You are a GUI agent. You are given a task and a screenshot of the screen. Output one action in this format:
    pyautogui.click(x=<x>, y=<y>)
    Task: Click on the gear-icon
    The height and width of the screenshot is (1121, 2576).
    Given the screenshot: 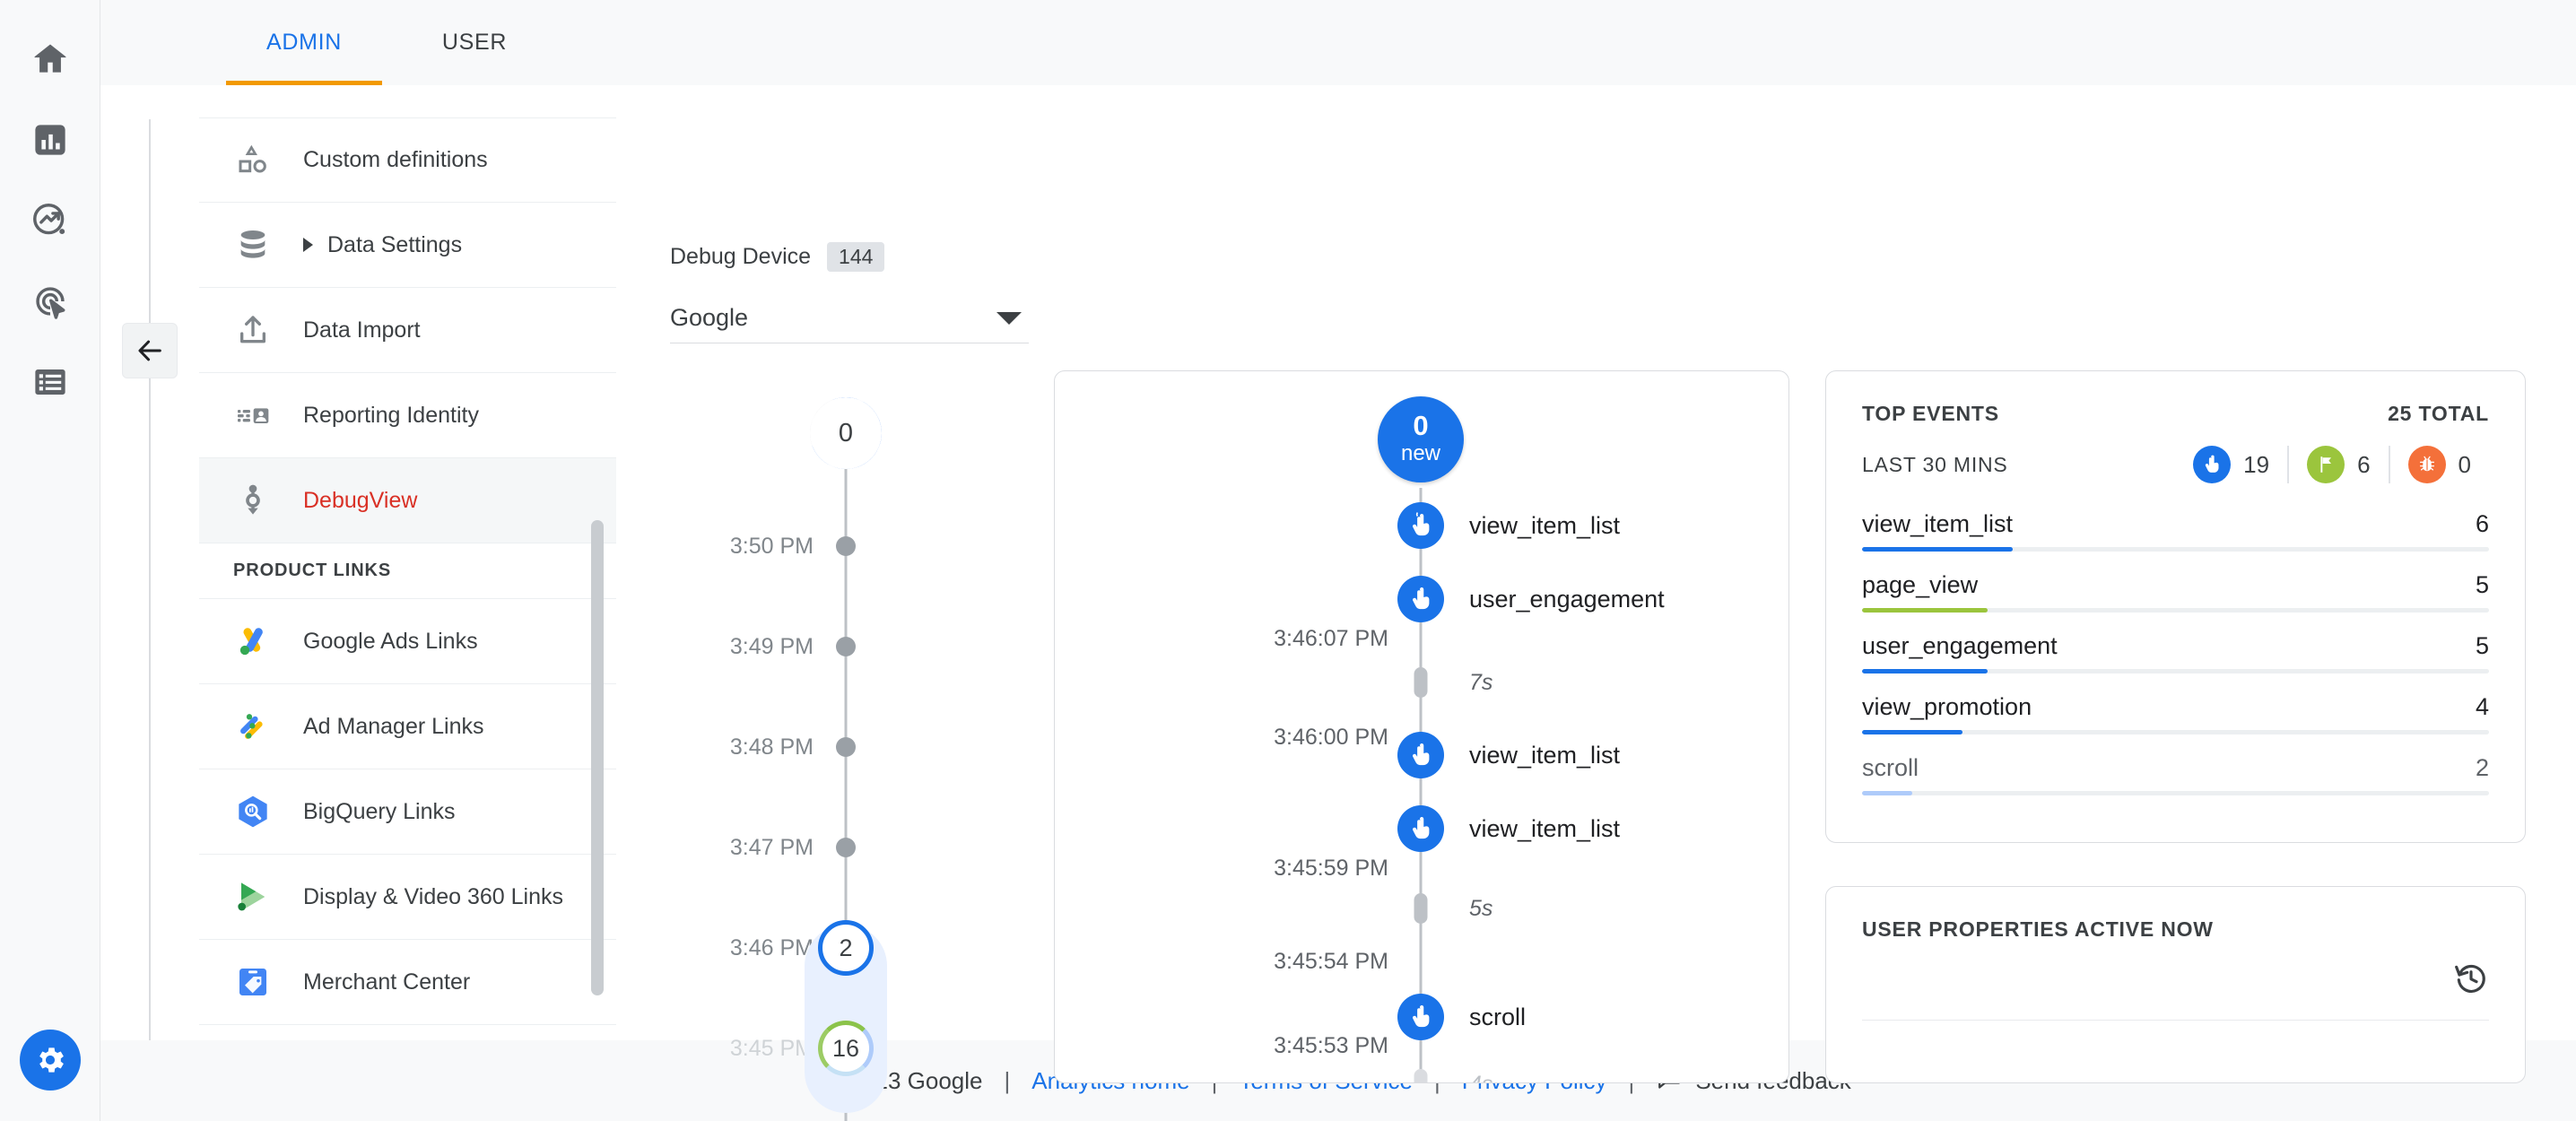 What is the action you would take?
    pyautogui.click(x=50, y=1060)
    